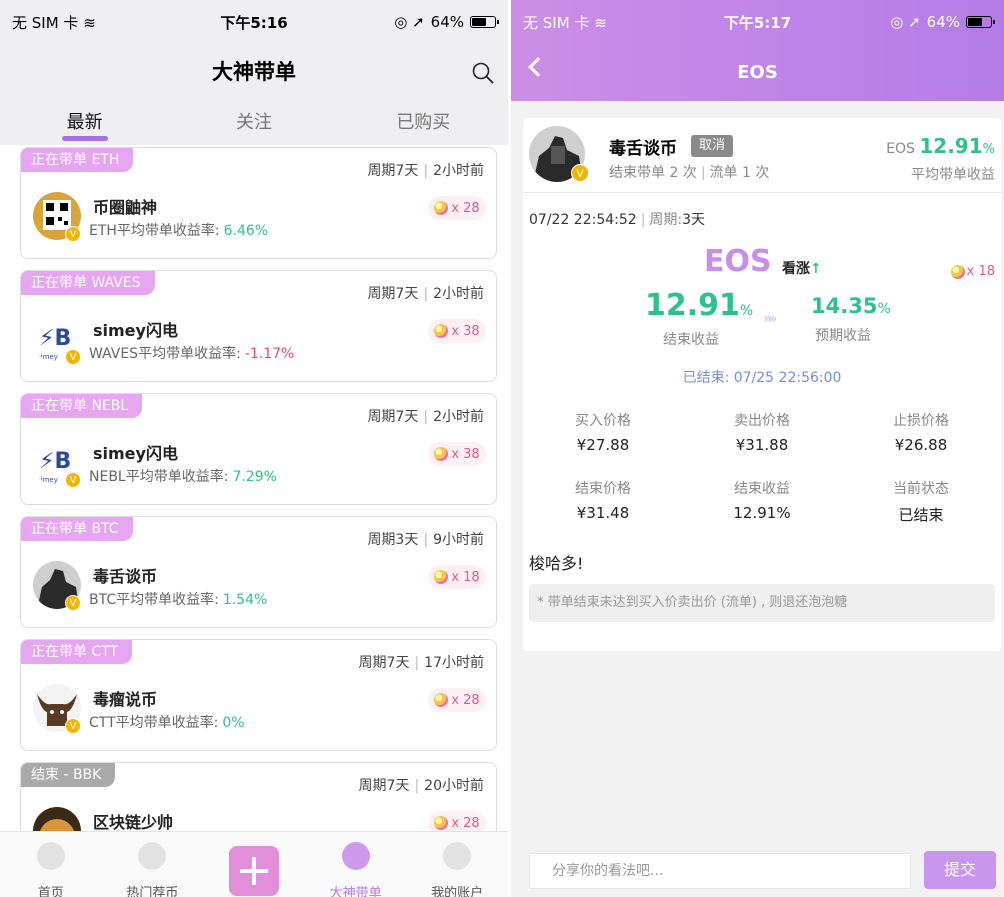 The width and height of the screenshot is (1004, 897). I want to click on tab-label: 已购买, so click(423, 122).